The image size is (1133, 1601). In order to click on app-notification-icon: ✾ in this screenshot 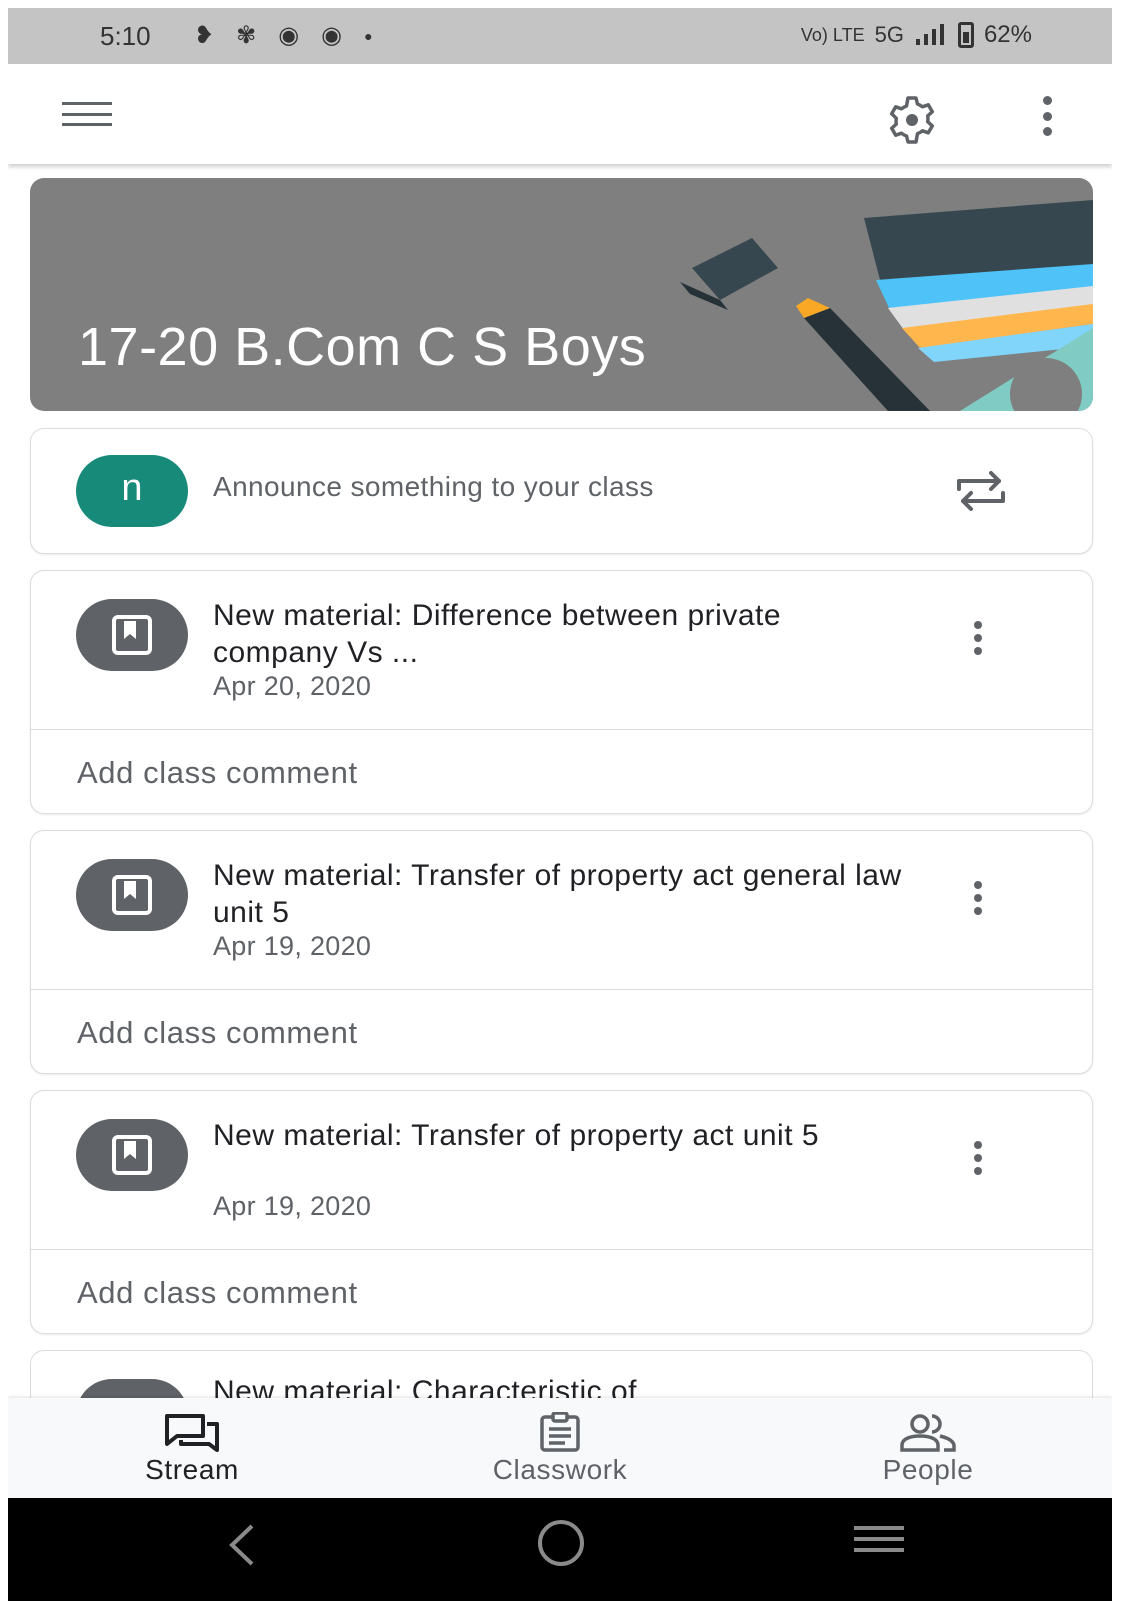, I will do `click(246, 35)`.